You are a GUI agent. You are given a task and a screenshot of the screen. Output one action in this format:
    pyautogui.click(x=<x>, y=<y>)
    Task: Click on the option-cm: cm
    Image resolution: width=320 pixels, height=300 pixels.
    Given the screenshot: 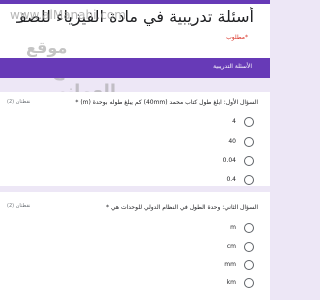 What is the action you would take?
    pyautogui.click(x=224, y=248)
    